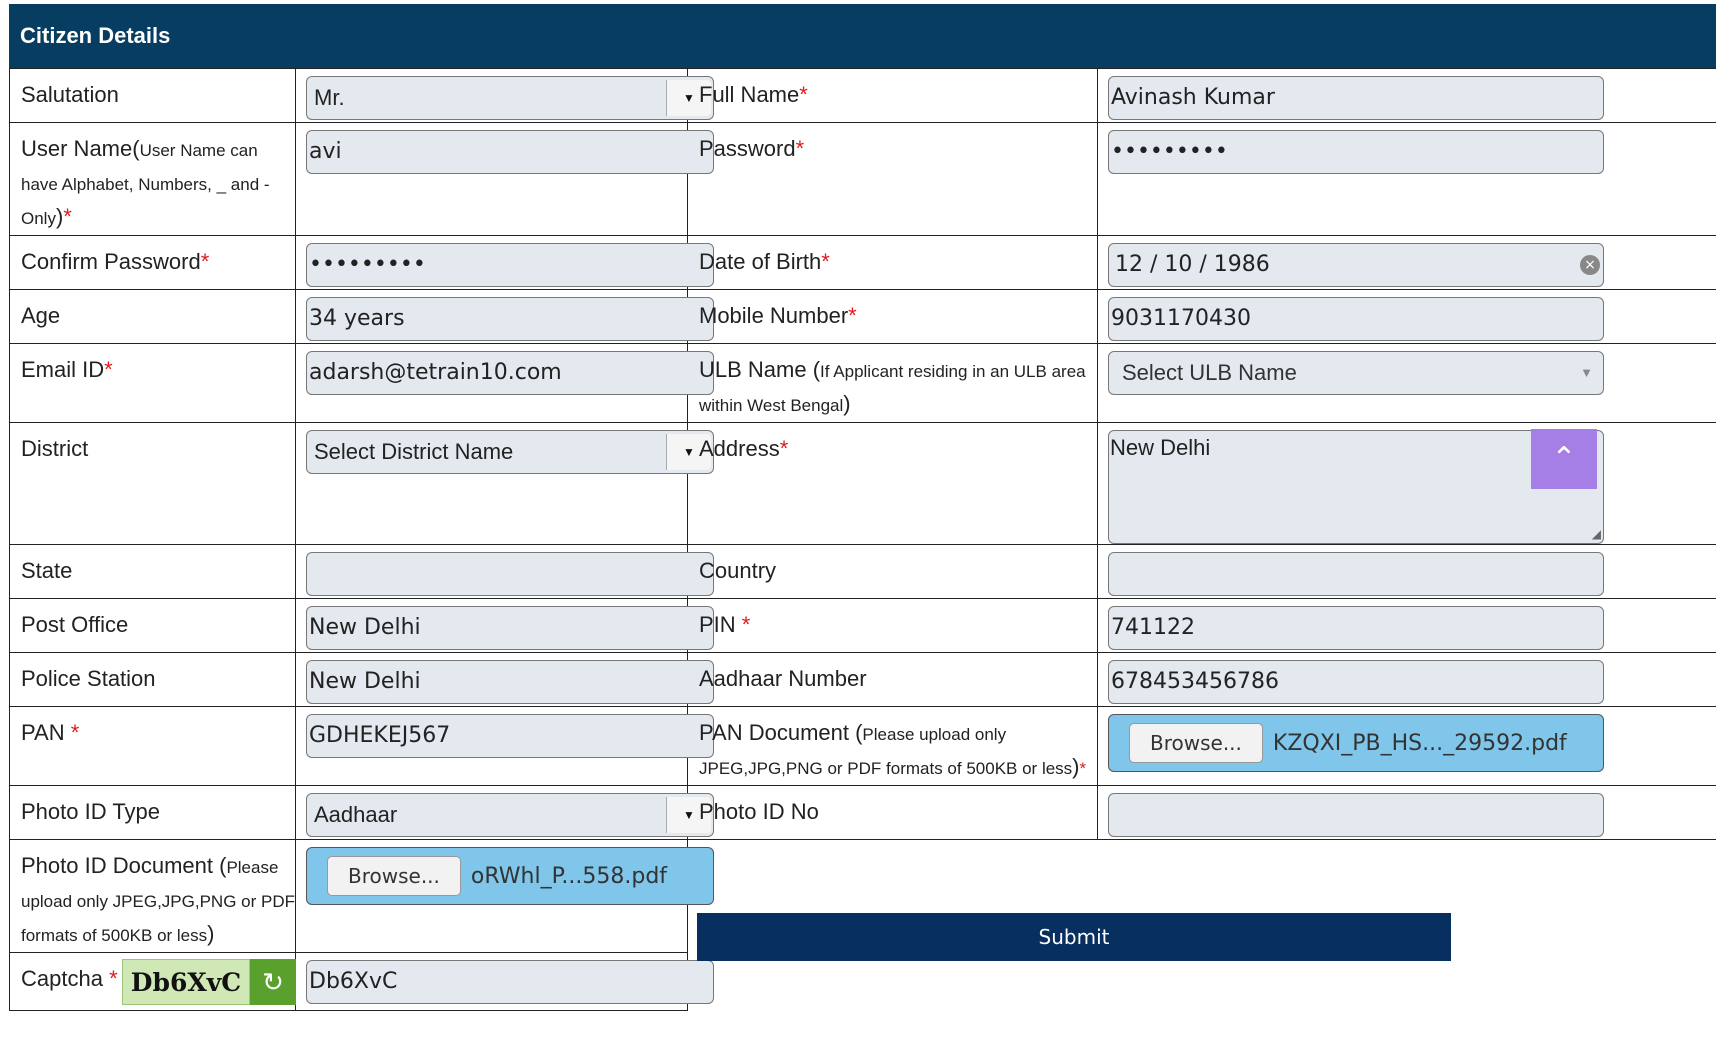  Describe the element at coordinates (510, 319) in the screenshot. I see `age-input: 34 years` at that location.